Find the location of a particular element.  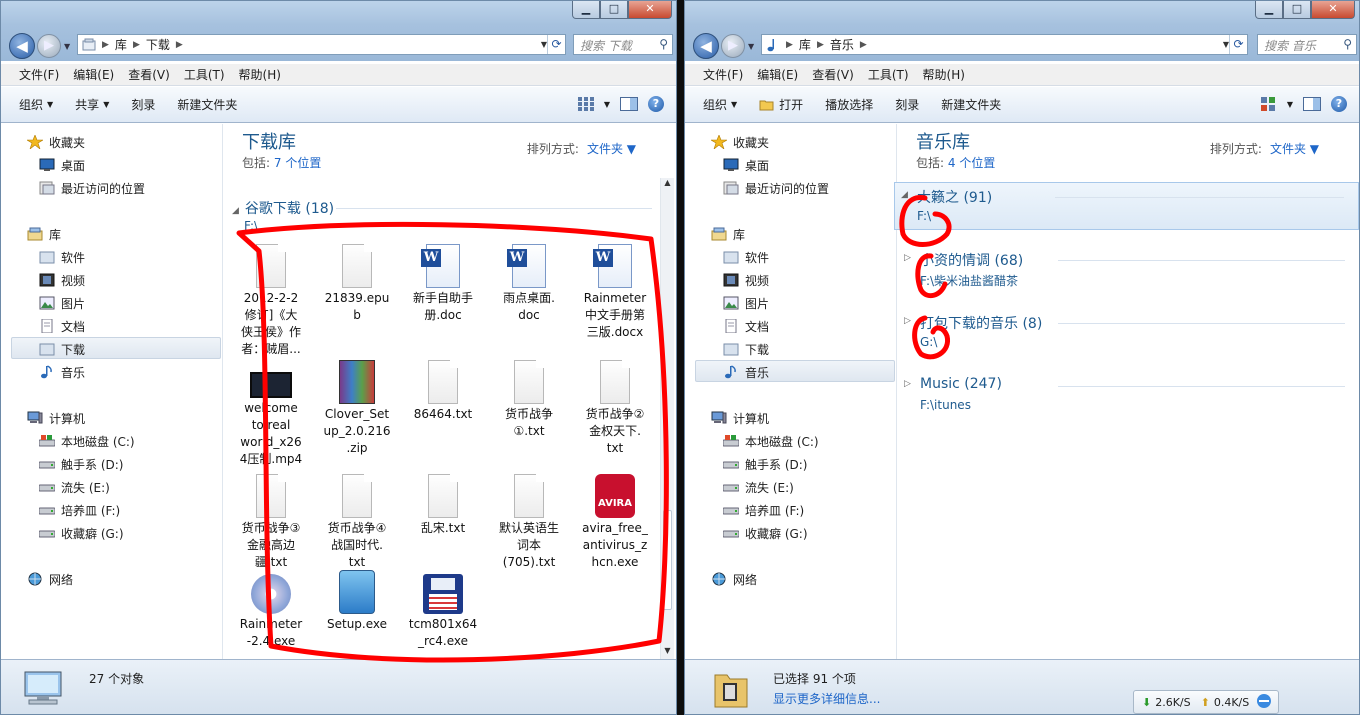

sidebar-item-drive-d: 触手系 (D:) is located at coordinates (765, 464).